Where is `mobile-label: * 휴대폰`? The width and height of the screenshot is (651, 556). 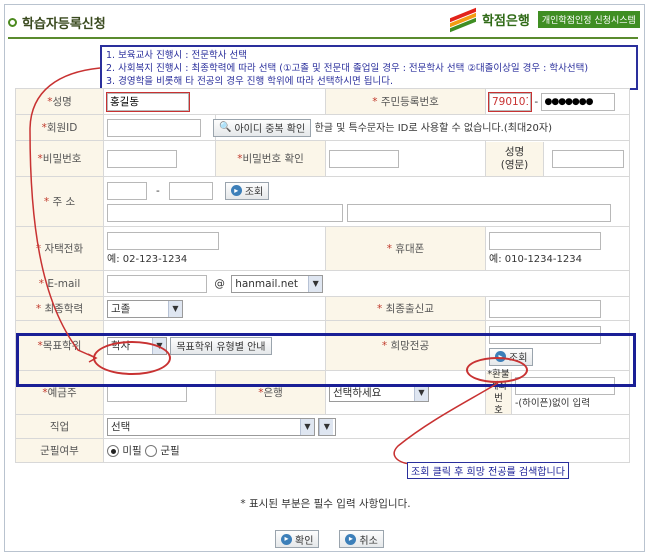
mobile-label: * 휴대폰 is located at coordinates (405, 248).